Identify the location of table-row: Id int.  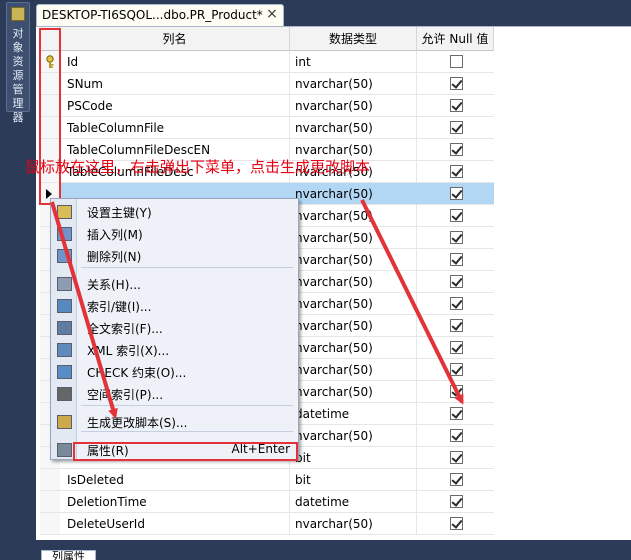
(277, 62).